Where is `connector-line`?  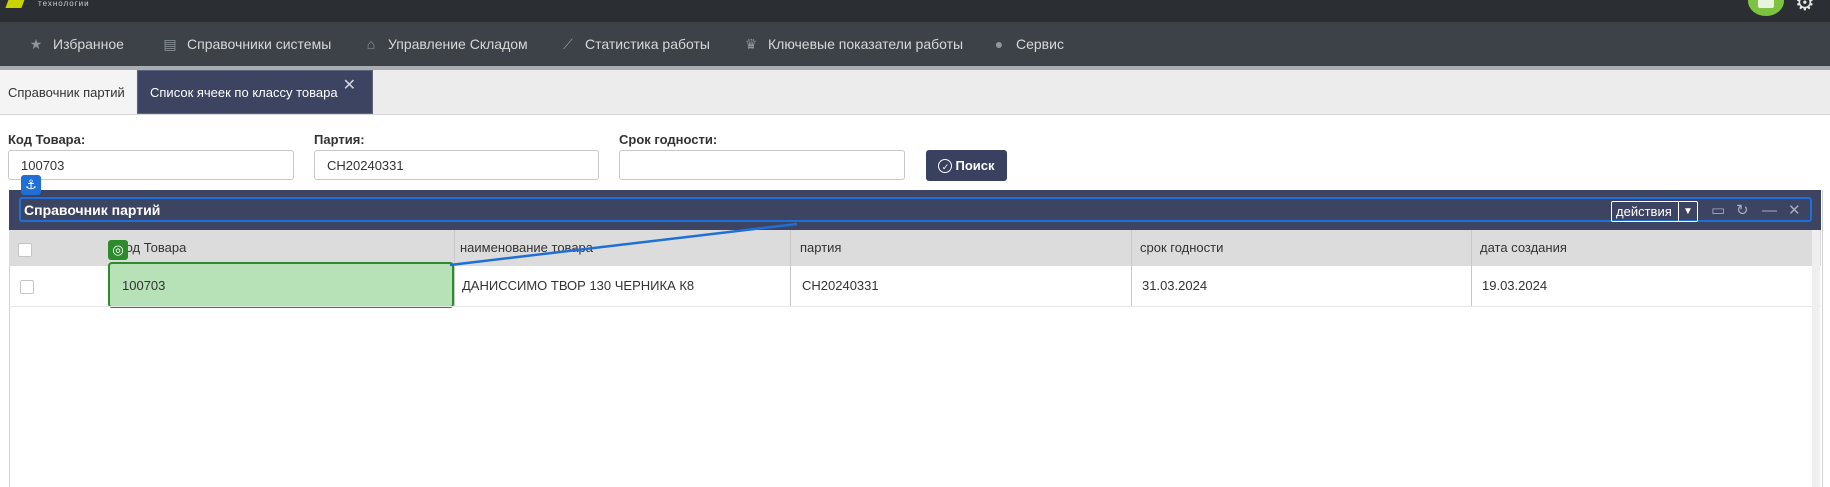
connector-line is located at coordinates (623, 244).